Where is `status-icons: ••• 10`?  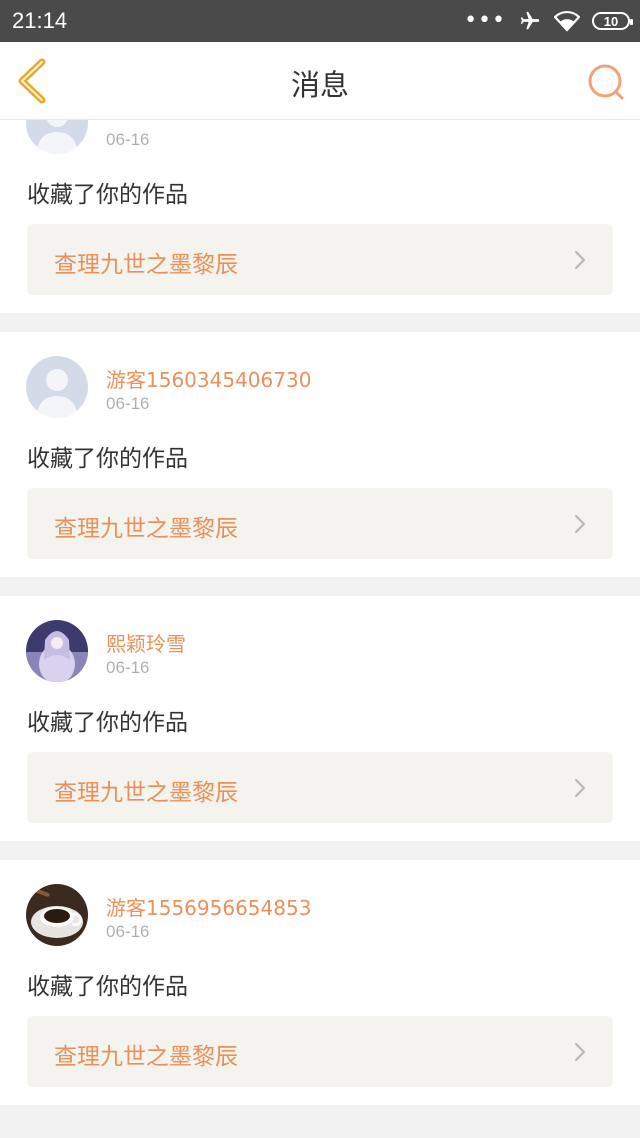 status-icons: ••• 10 is located at coordinates (548, 21).